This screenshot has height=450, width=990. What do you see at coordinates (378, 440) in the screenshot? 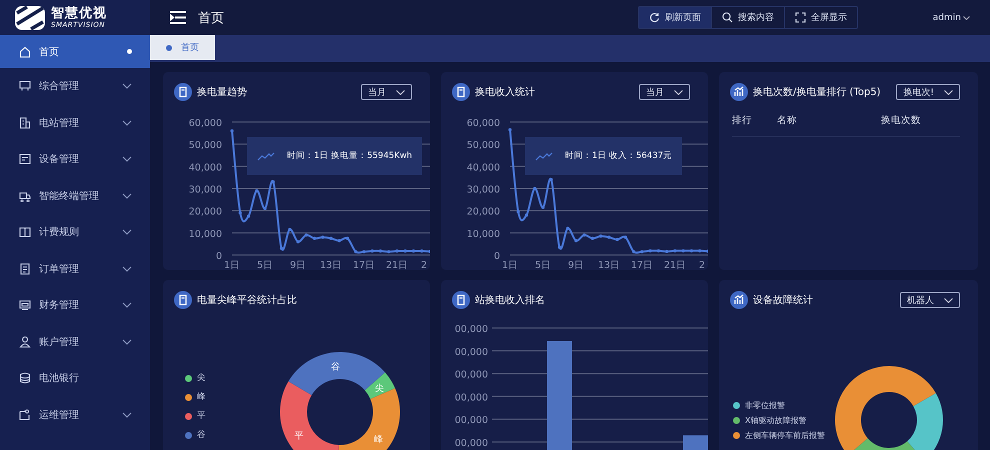
I see `slice-label: 峰` at bounding box center [378, 440].